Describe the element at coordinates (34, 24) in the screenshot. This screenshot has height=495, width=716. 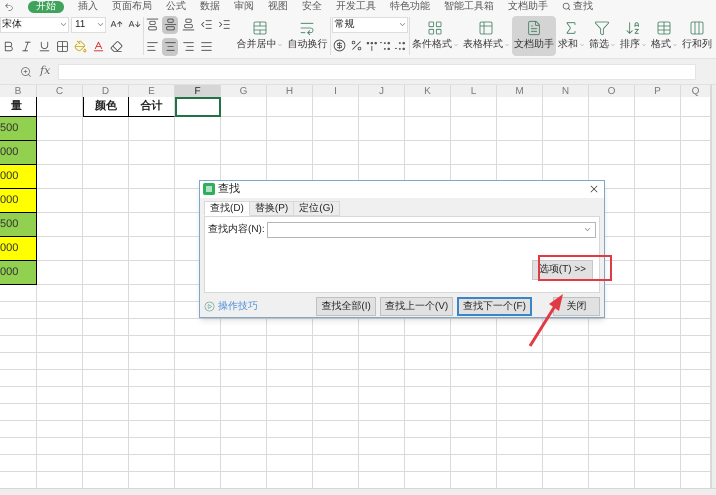
I see `font-field: 宋体` at that location.